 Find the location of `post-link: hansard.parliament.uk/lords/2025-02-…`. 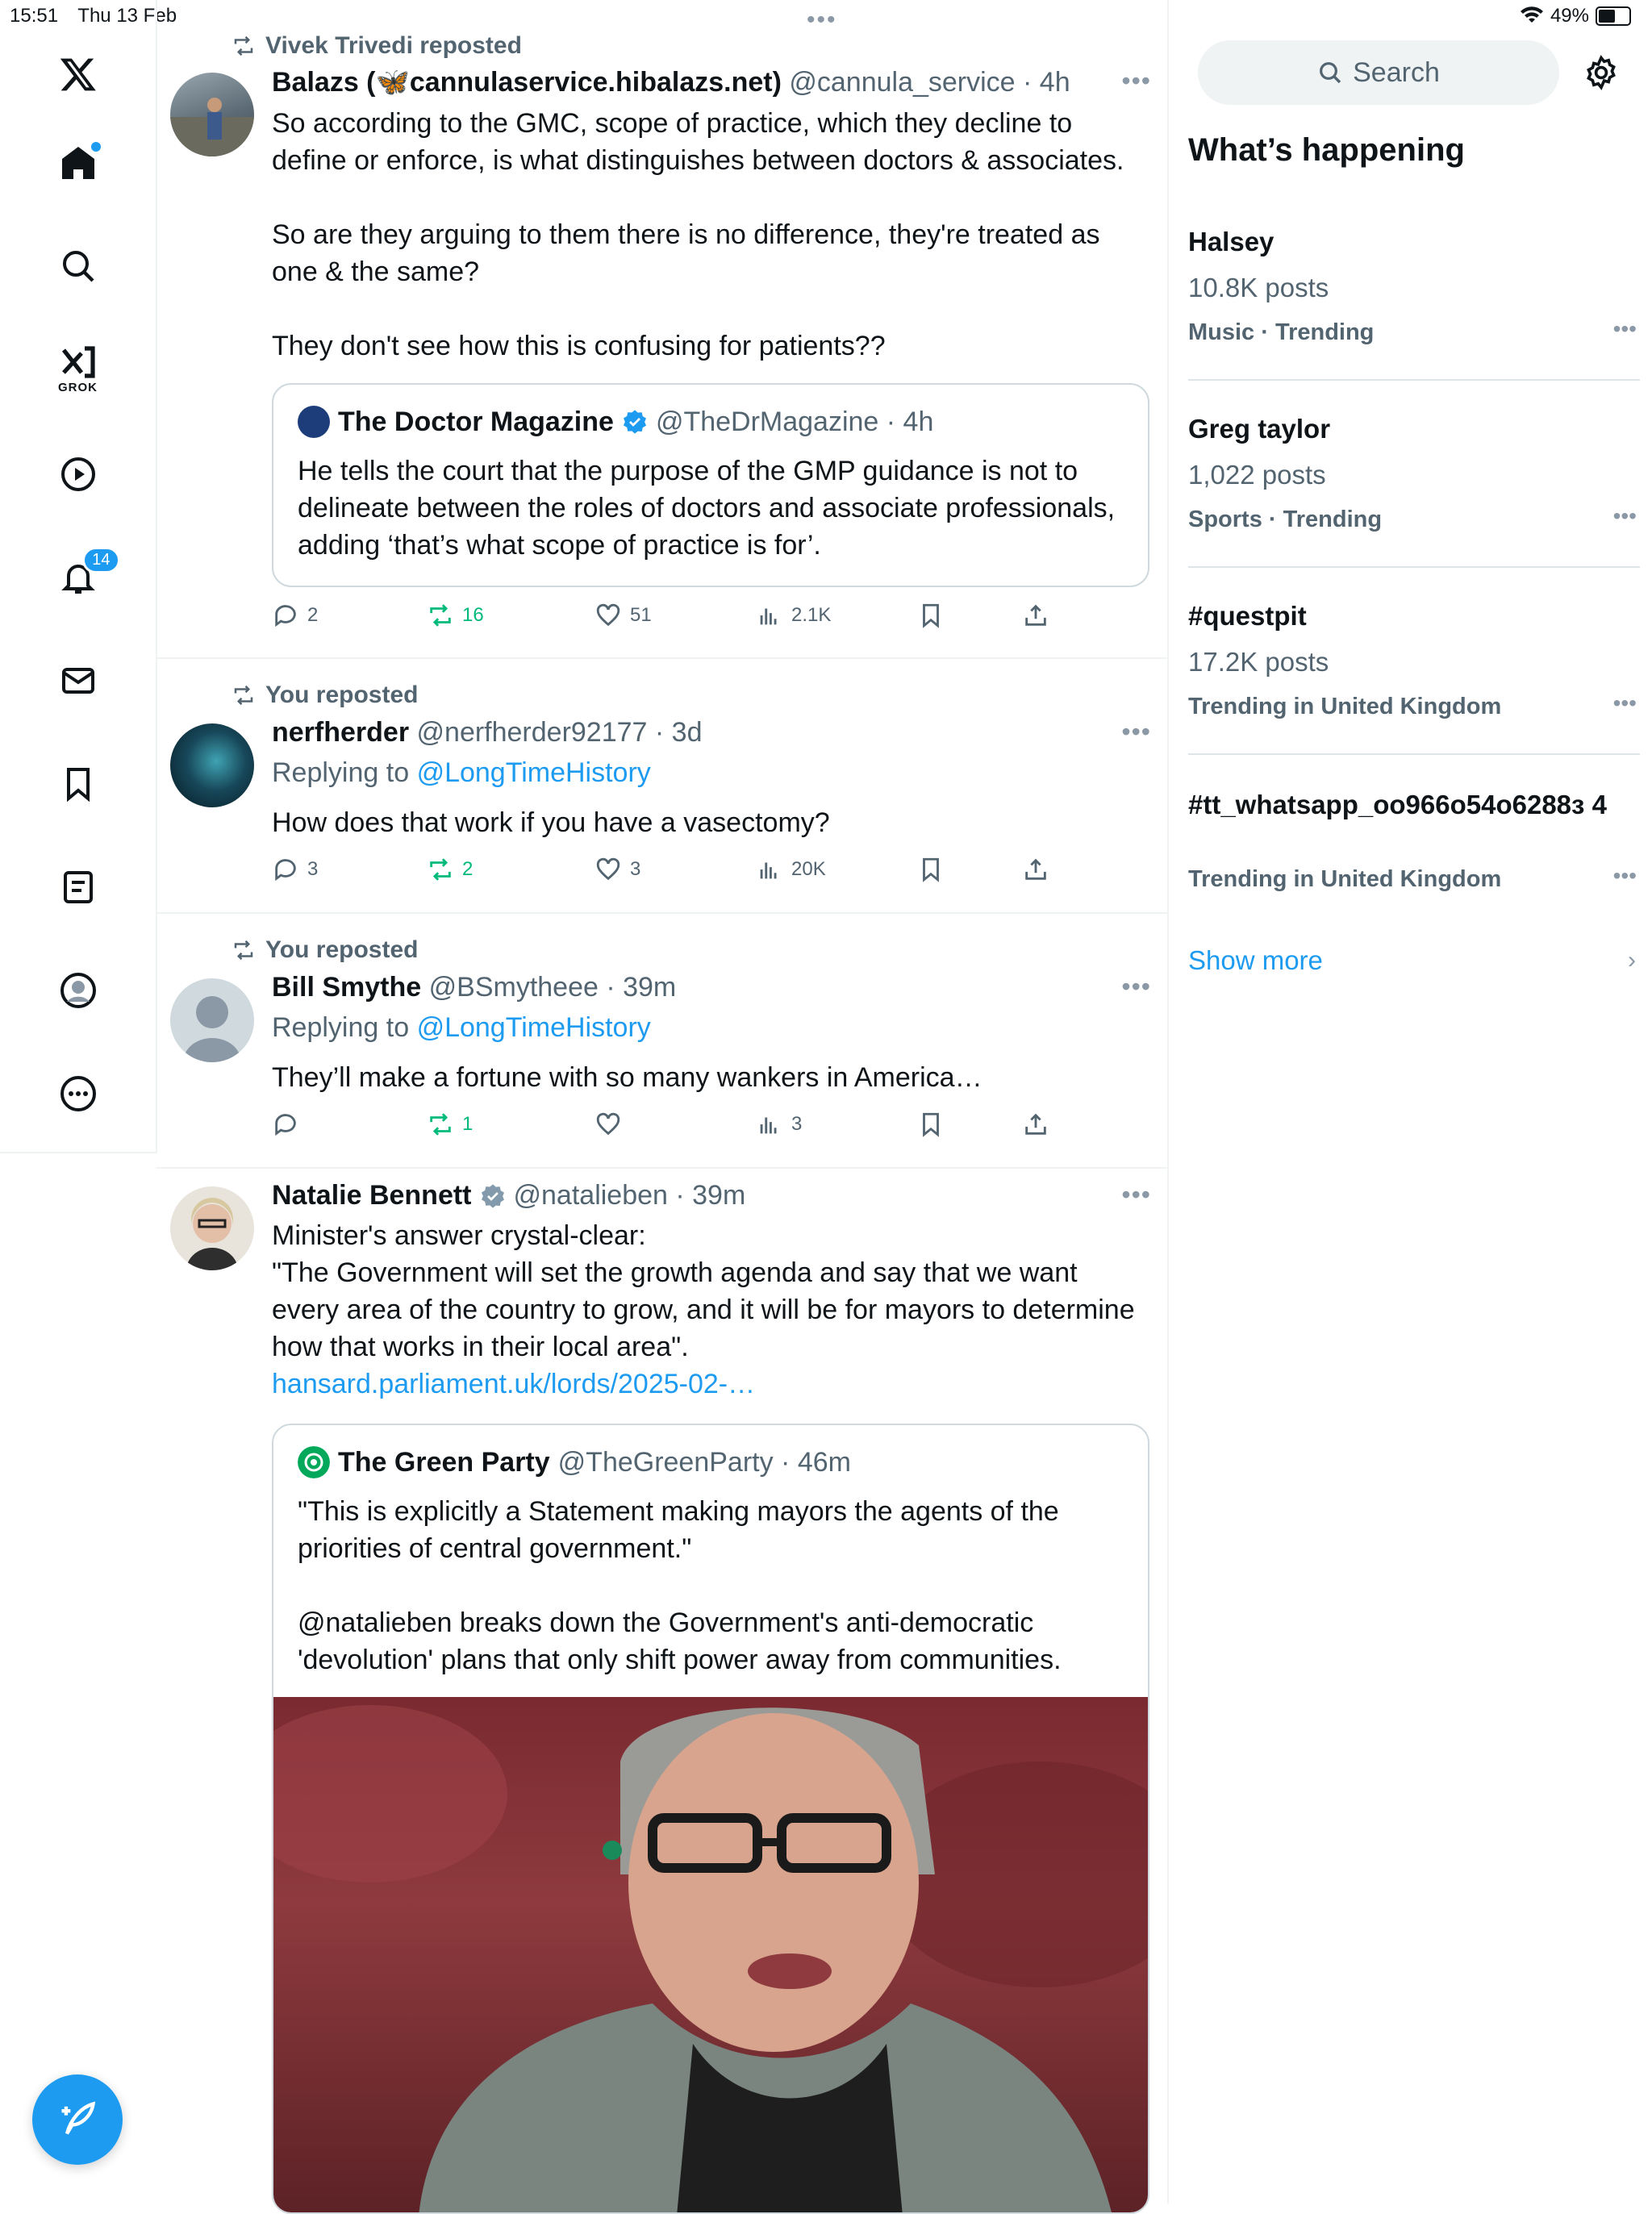

post-link: hansard.parliament.uk/lords/2025-02-… is located at coordinates (707, 1384).